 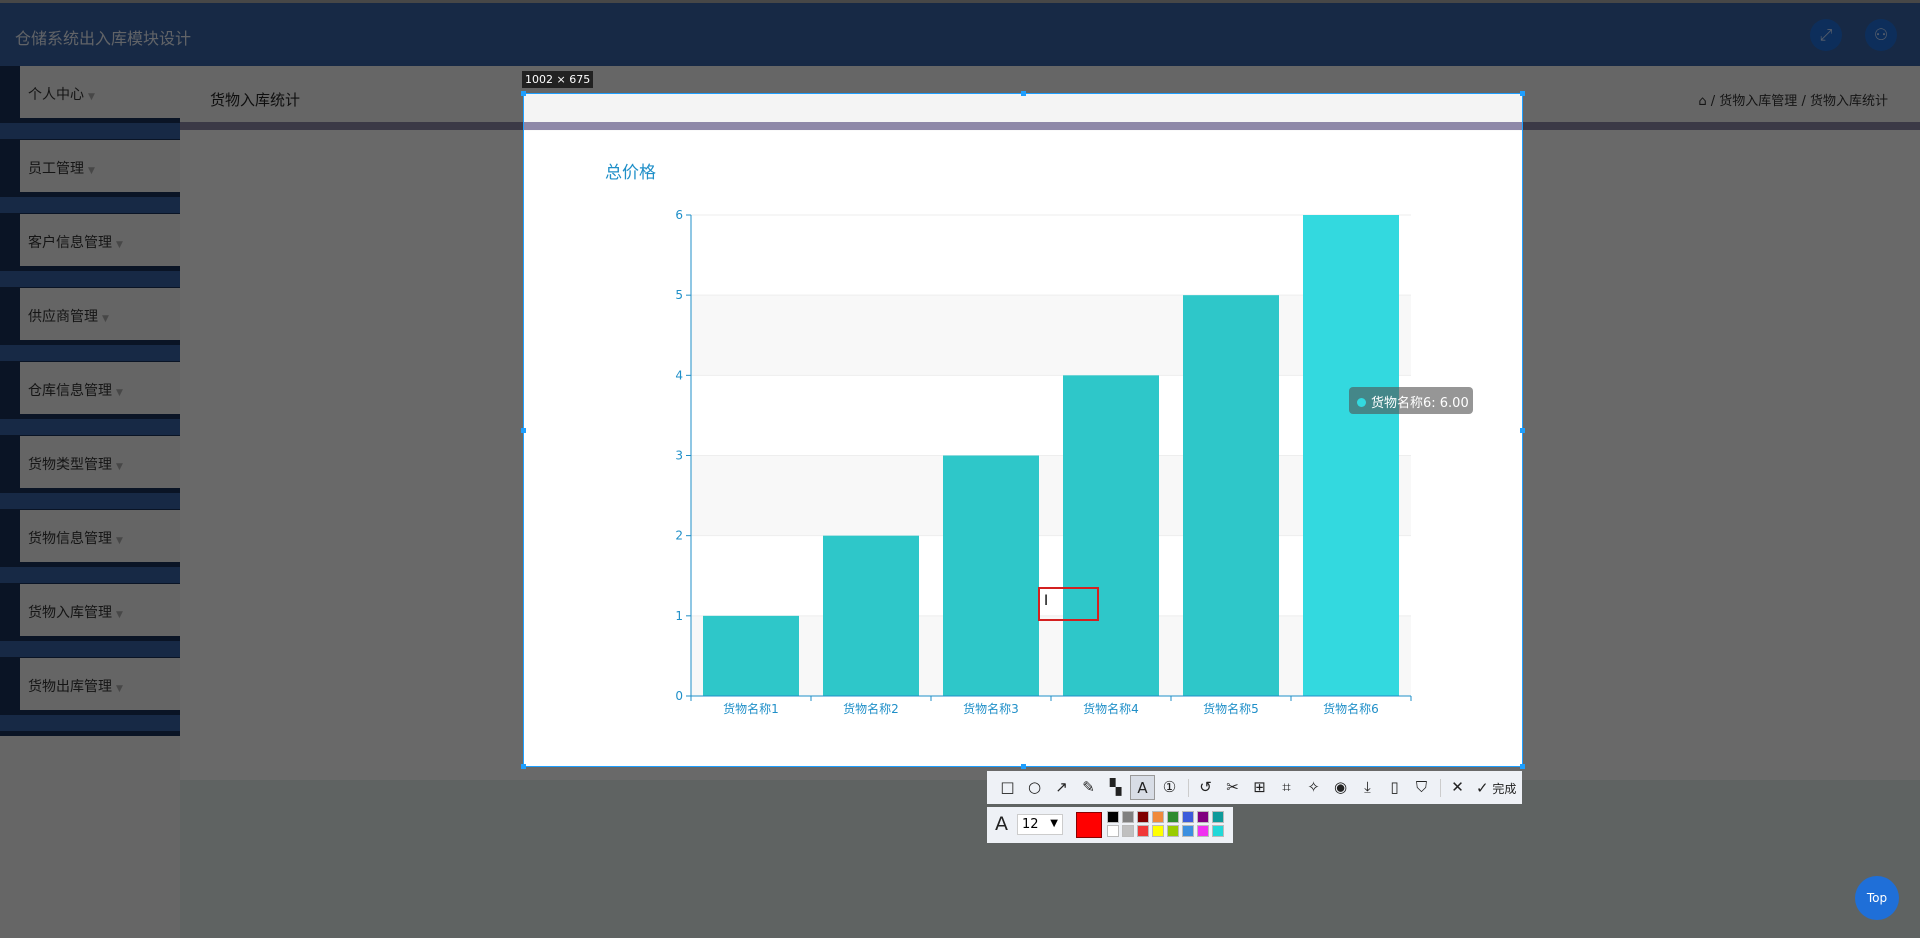 I want to click on x-tick-label: 货物名称4, so click(x=1111, y=708).